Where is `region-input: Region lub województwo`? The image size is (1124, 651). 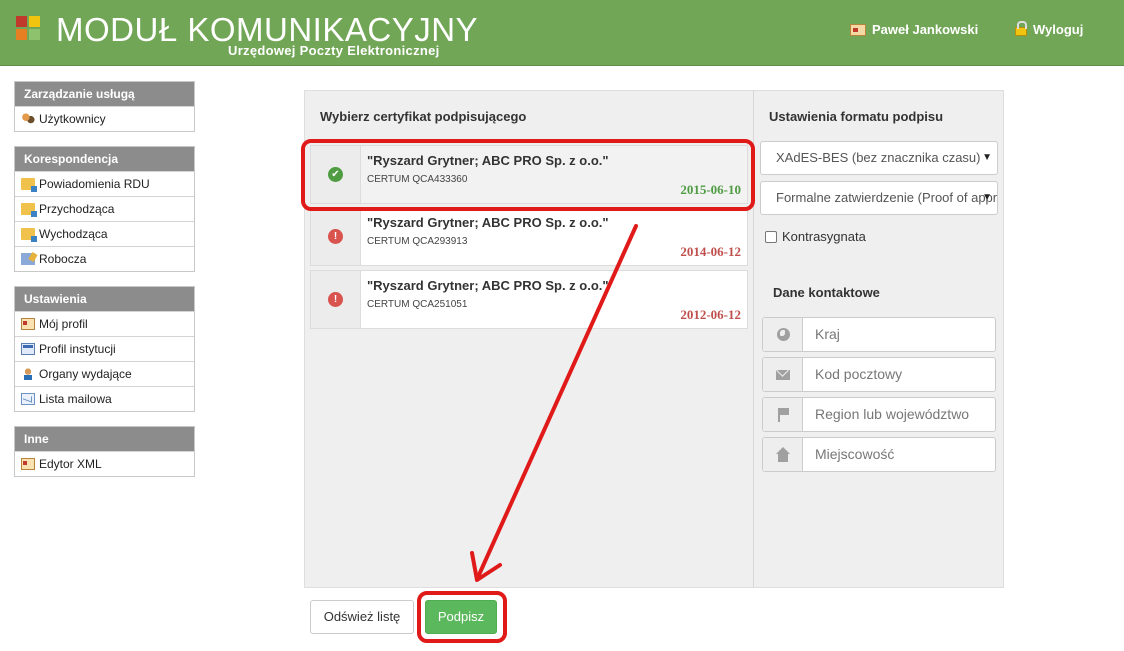
region-input: Region lub województwo is located at coordinates (899, 414).